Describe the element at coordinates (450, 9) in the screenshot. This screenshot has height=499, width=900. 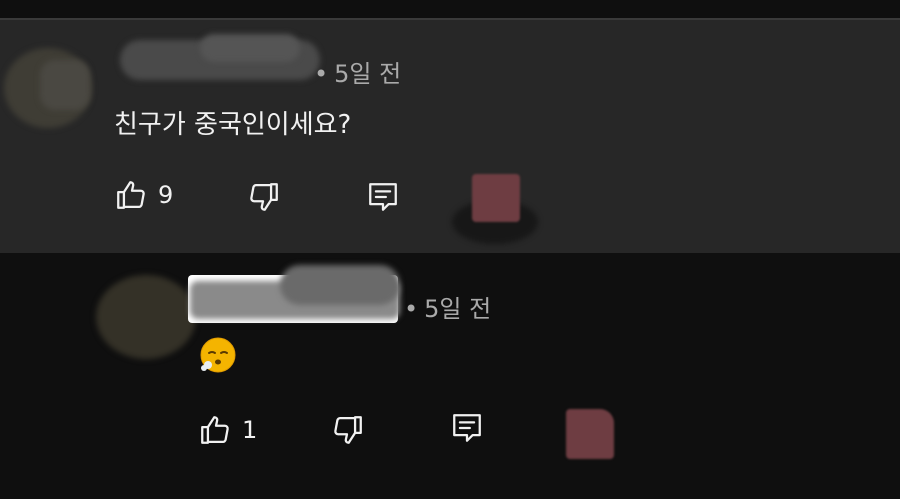
I see `top-bar` at that location.